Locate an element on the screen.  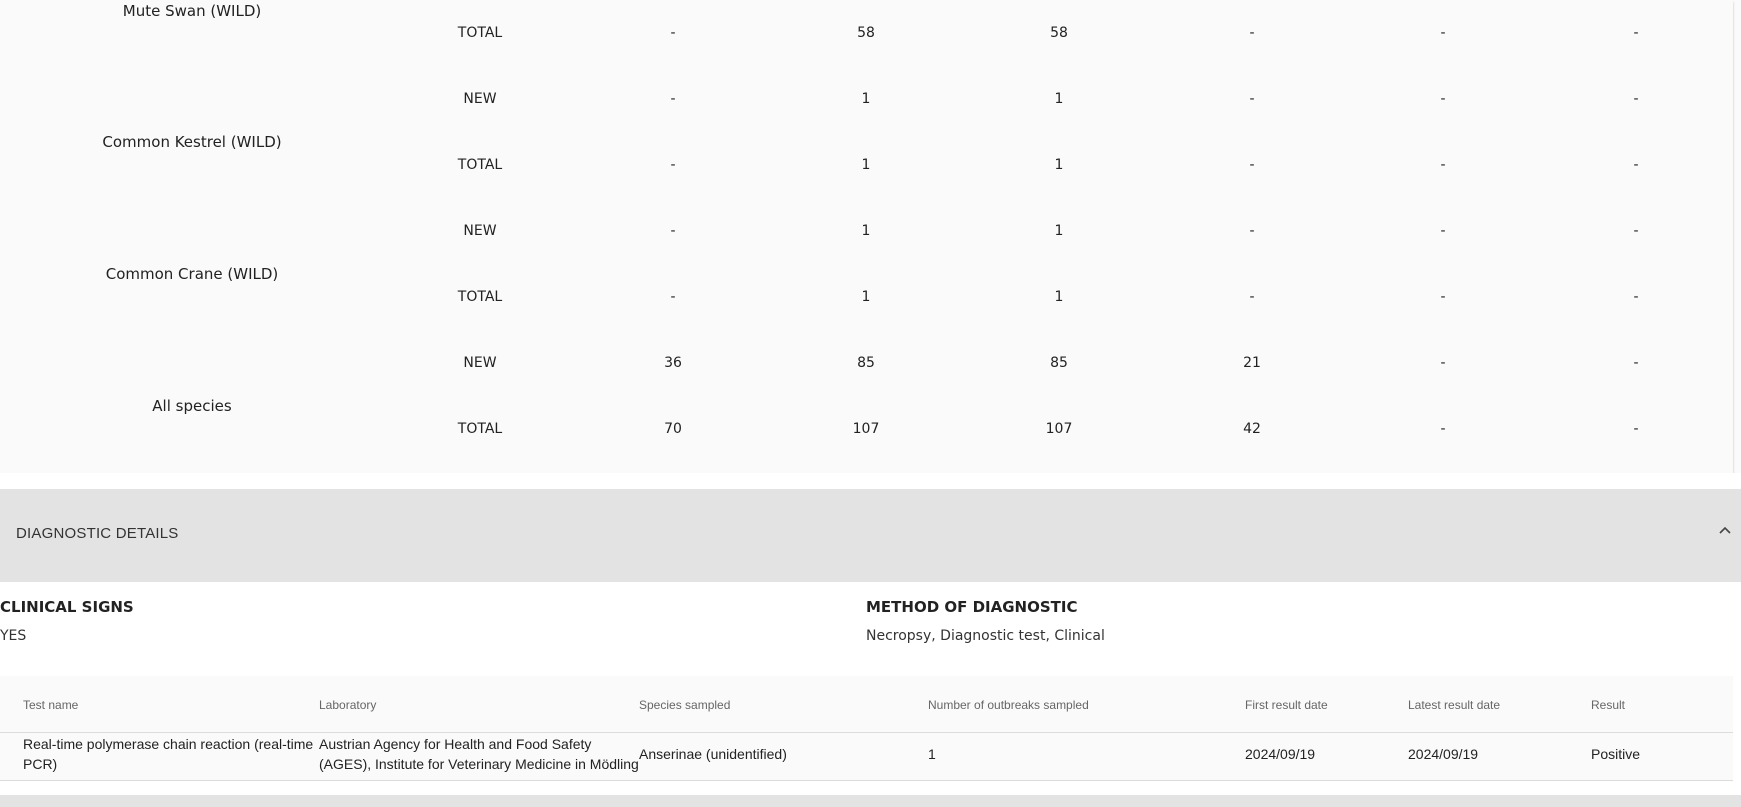
table-row: TOTAL 70 107 107 42 - - is located at coordinates (866, 440).